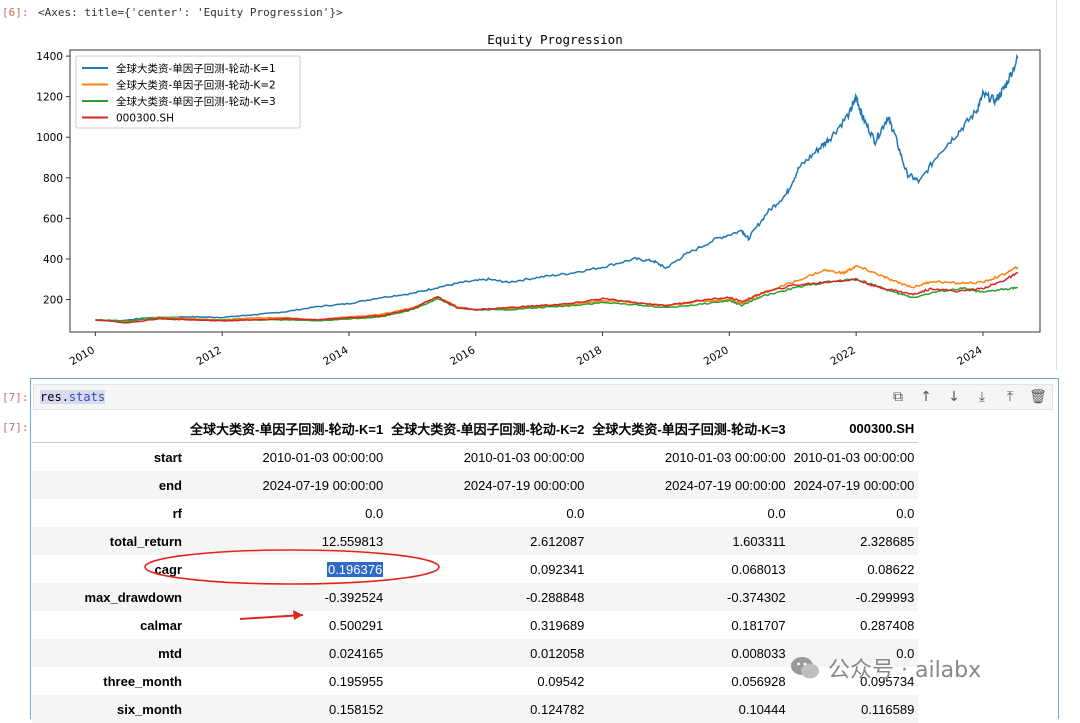 The image size is (1080, 723). What do you see at coordinates (589, 356) in the screenshot?
I see `x-tick-label: 2018` at bounding box center [589, 356].